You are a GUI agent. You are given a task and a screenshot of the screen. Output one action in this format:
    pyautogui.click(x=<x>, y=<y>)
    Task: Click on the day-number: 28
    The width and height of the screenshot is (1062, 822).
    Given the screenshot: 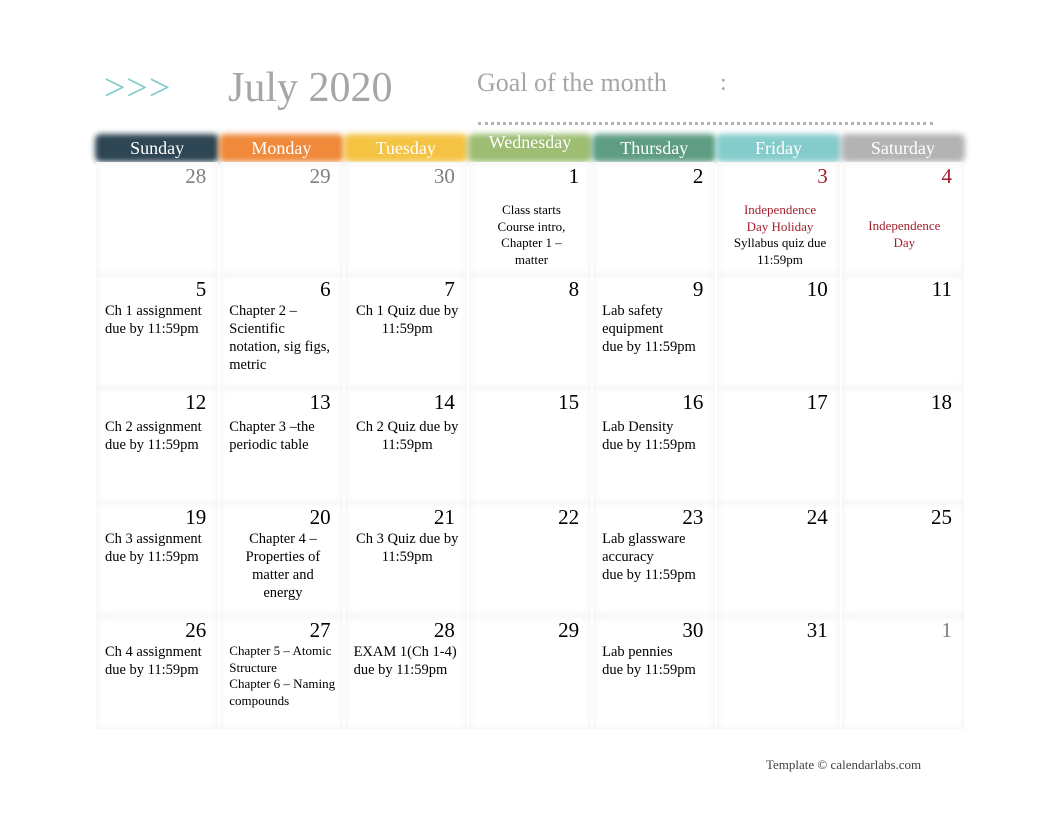 What is the action you would take?
    pyautogui.click(x=196, y=176)
    